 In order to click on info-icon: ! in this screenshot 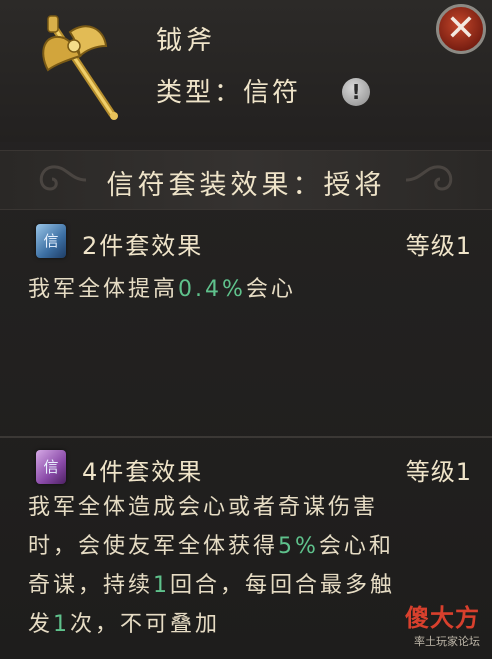, I will do `click(356, 92)`.